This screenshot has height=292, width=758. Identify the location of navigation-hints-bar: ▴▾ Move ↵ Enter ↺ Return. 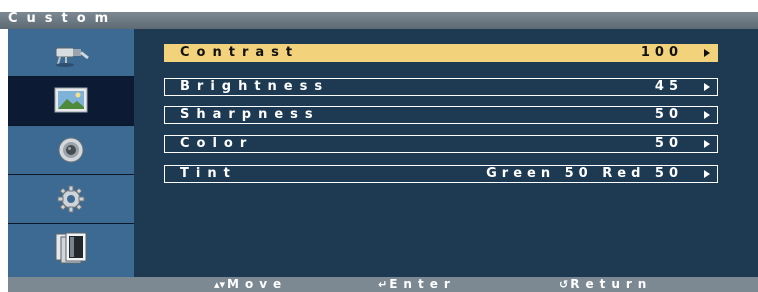
(383, 284).